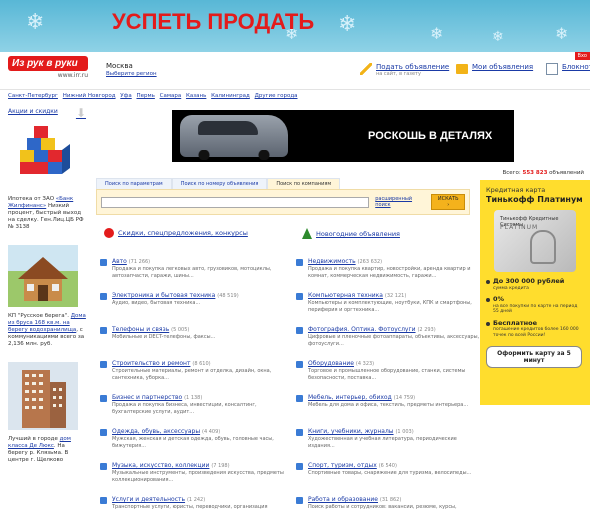 This screenshot has width=590, height=531. I want to click on category-name: Бизнес и партнерство, so click(147, 397).